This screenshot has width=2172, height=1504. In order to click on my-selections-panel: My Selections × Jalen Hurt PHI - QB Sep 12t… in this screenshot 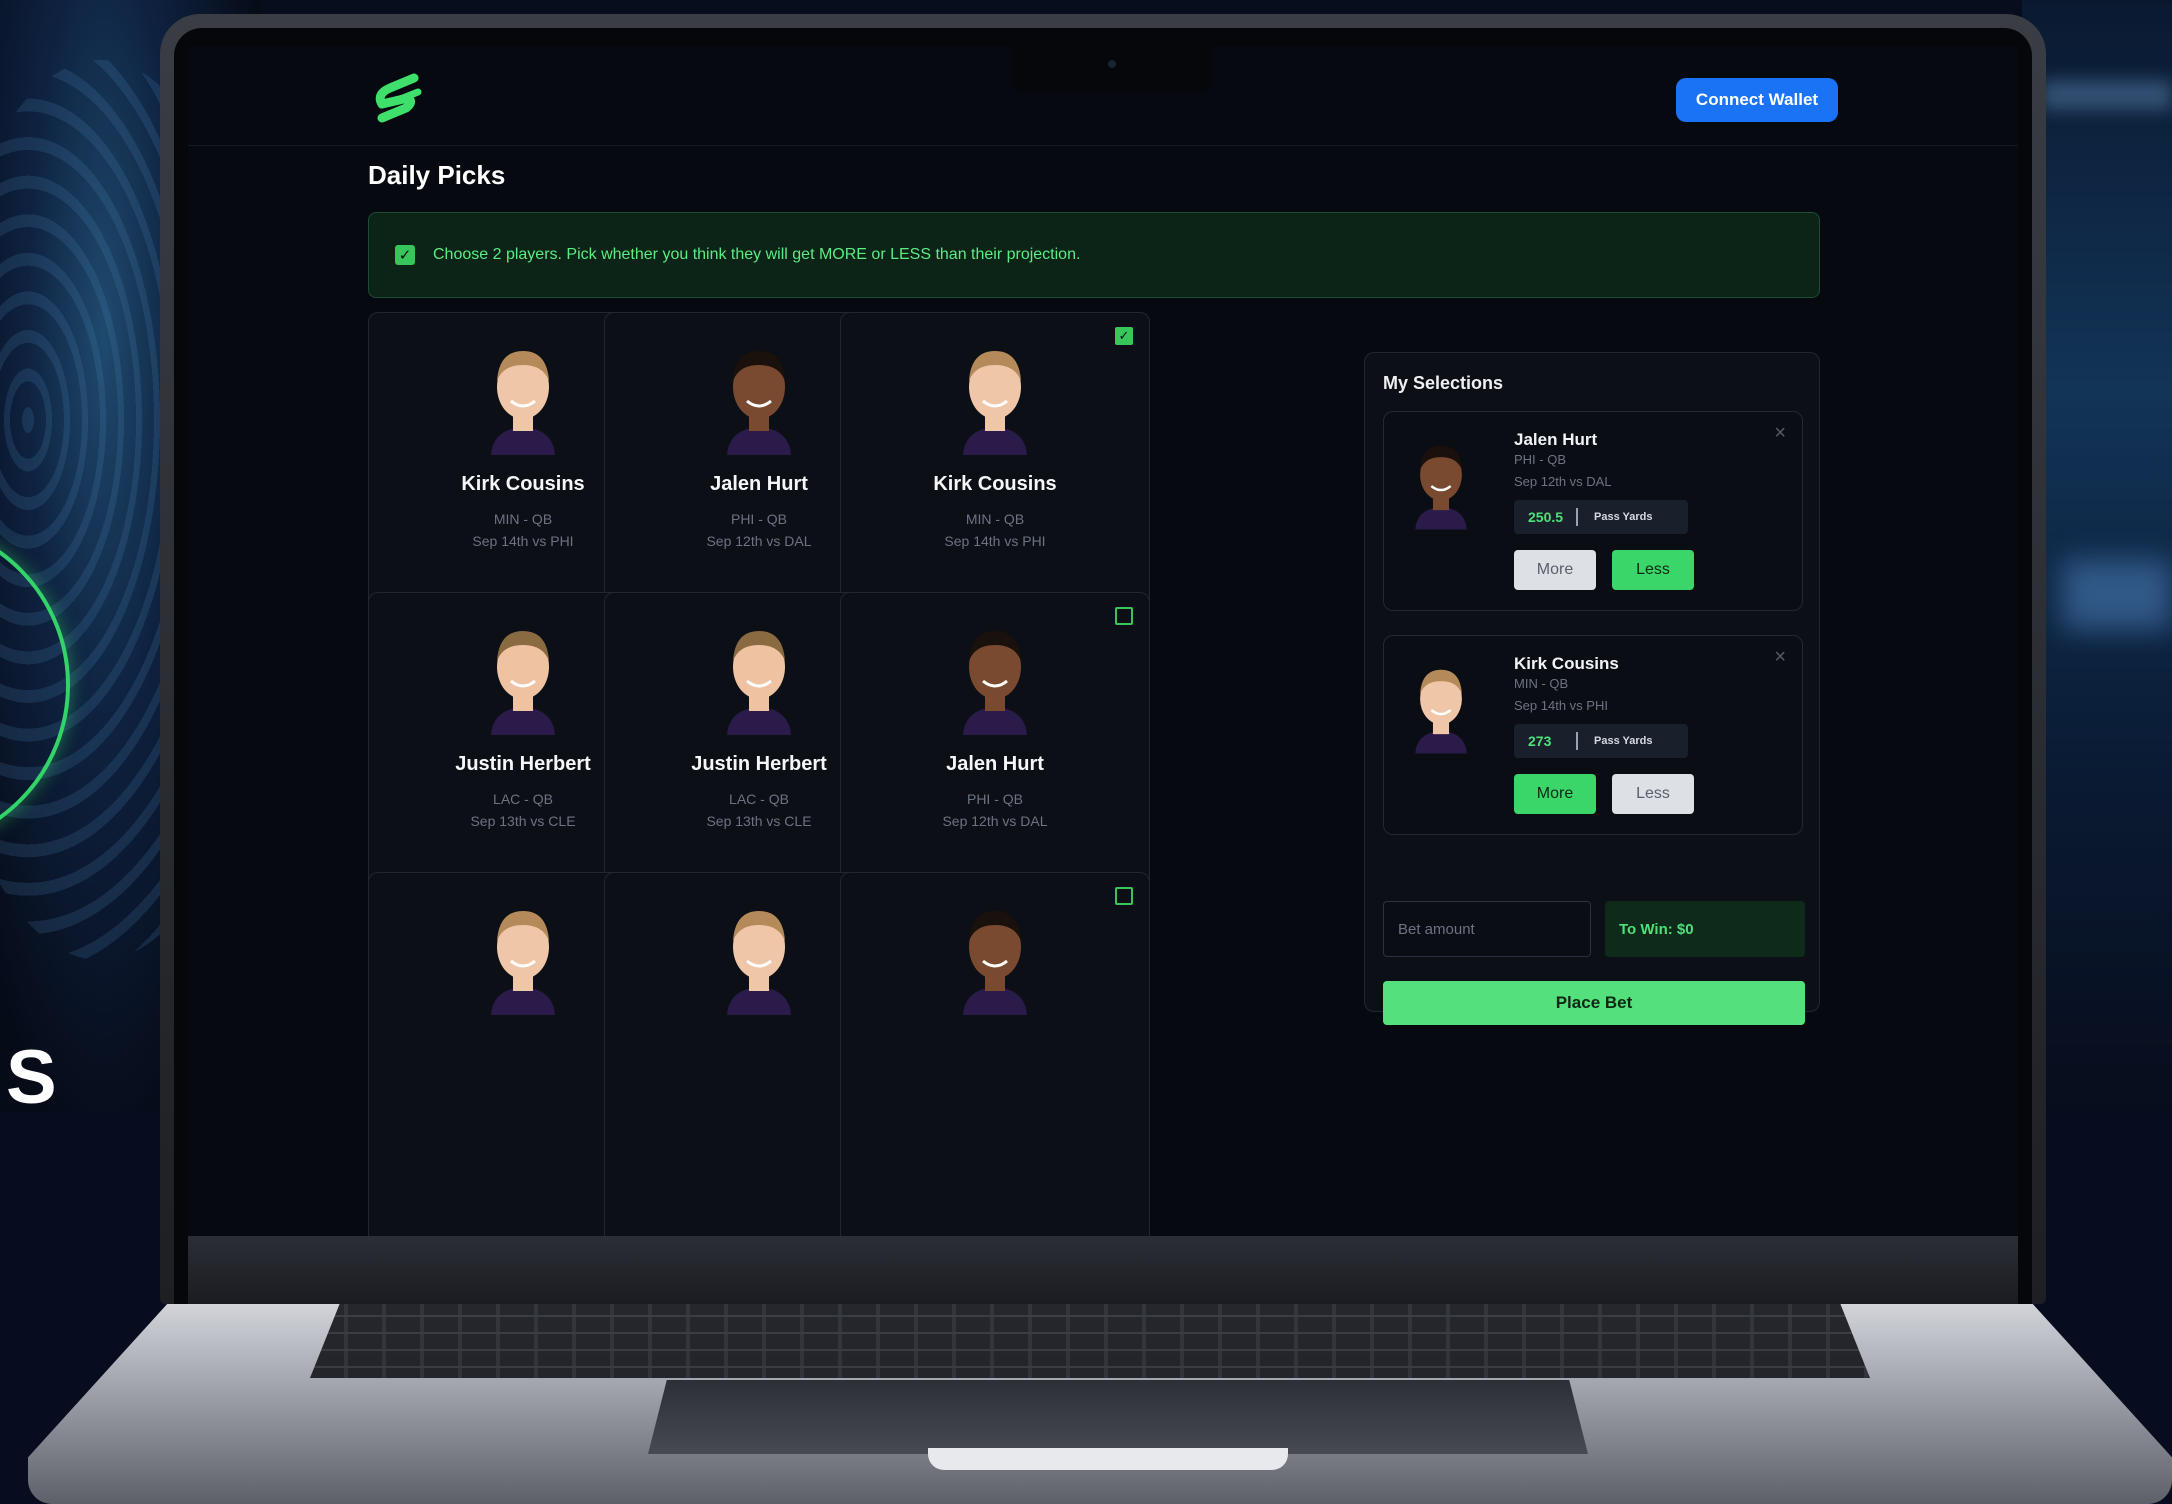, I will do `click(1592, 688)`.